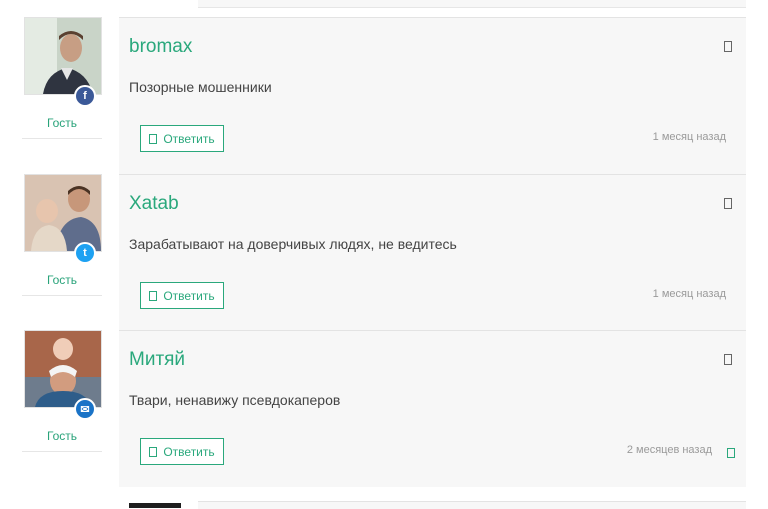  Describe the element at coordinates (157, 360) in the screenshot. I see `comment-author: Митяй` at that location.